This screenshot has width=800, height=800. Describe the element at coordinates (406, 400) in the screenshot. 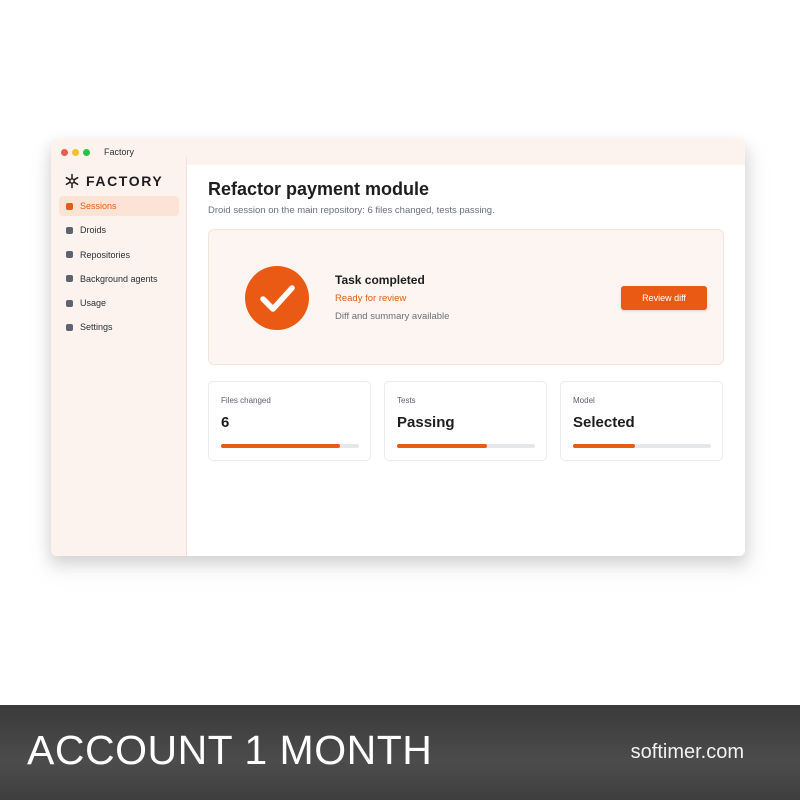

I see `stat-label: Tests` at that location.